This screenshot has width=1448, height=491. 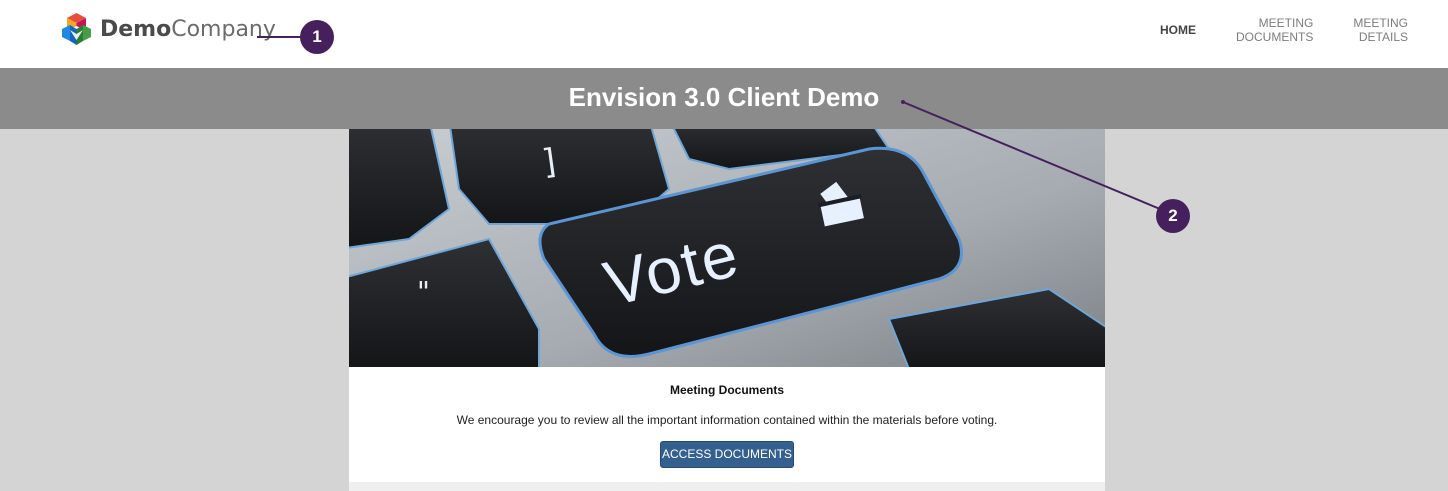 I want to click on section-footer, so click(x=727, y=486).